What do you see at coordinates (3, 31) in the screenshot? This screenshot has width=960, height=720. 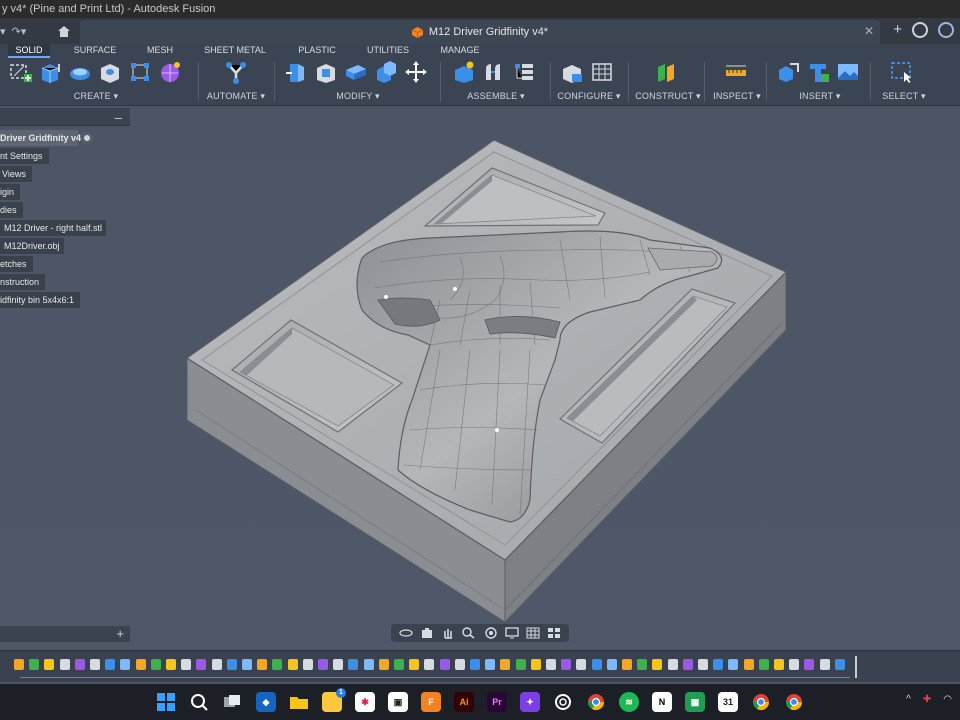 I see `undo-dropdown-icon: ▾` at bounding box center [3, 31].